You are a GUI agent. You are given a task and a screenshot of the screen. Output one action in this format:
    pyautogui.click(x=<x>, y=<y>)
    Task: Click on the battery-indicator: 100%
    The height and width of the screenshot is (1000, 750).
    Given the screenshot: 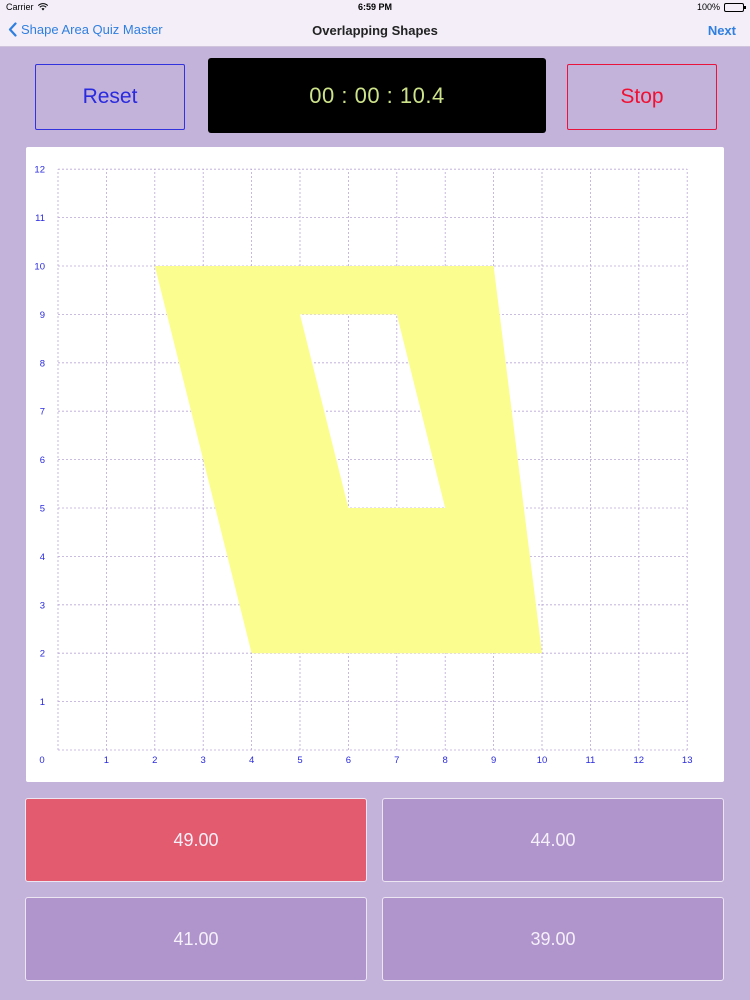 What is the action you would take?
    pyautogui.click(x=721, y=7)
    